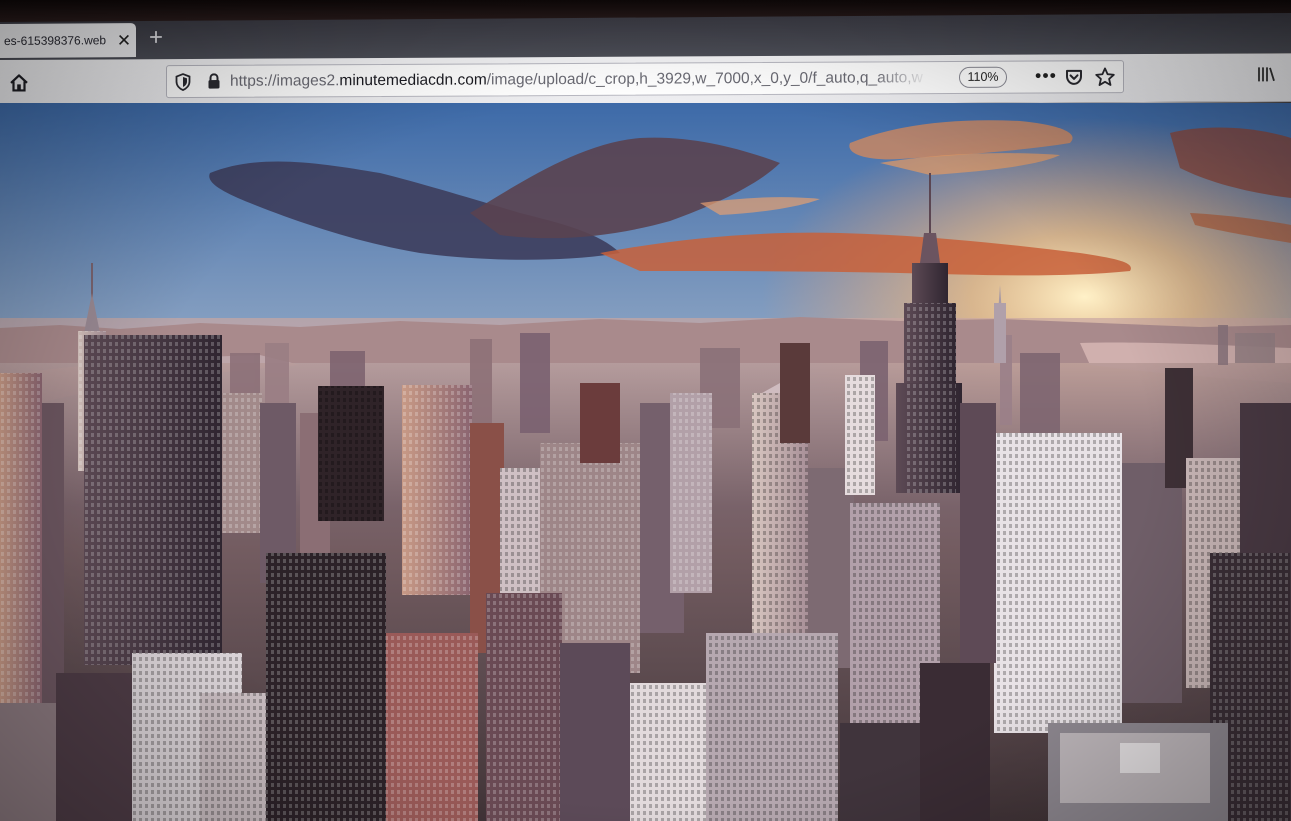  What do you see at coordinates (1105, 77) in the screenshot?
I see `bookmark-star-icon` at bounding box center [1105, 77].